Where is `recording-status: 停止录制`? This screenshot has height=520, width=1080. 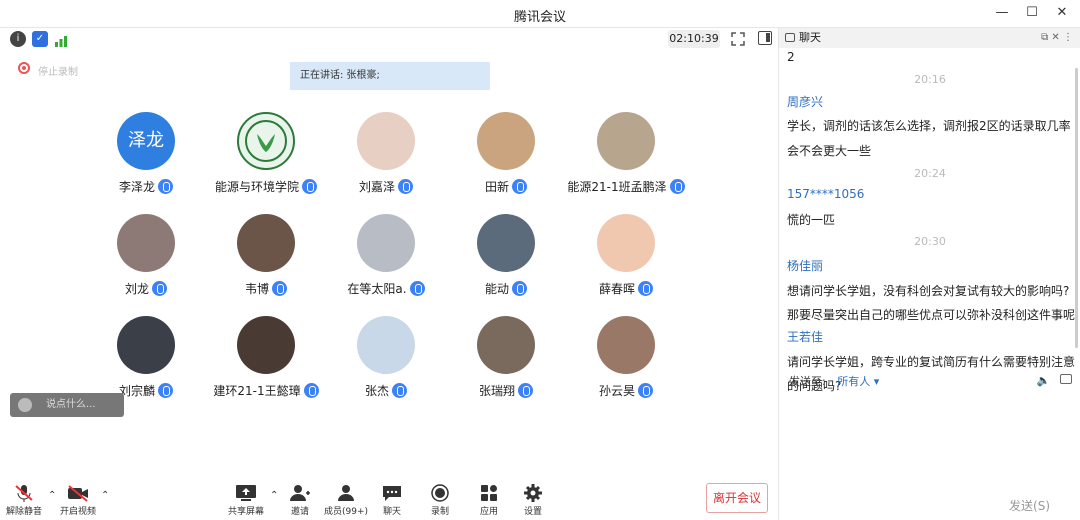
recording-status: 停止录制 is located at coordinates (58, 70).